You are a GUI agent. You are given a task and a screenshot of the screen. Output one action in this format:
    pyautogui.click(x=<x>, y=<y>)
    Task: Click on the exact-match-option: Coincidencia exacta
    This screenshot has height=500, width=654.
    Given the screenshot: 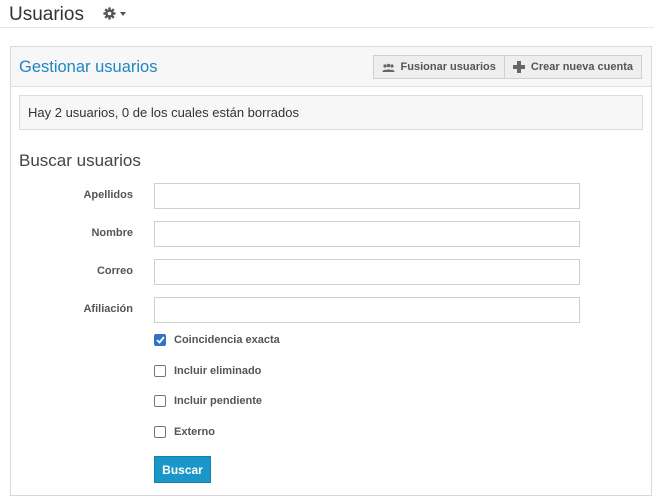 What is the action you would take?
    pyautogui.click(x=217, y=340)
    